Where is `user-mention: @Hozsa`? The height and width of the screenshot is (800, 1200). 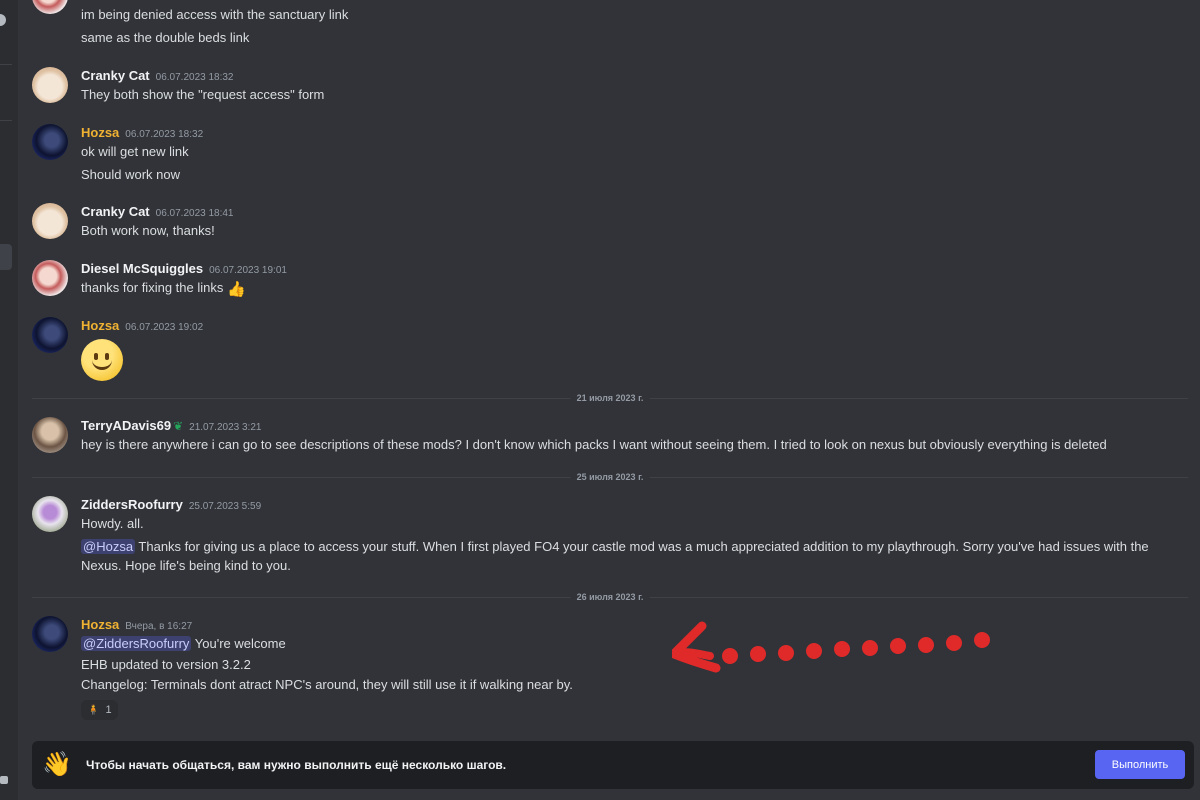 user-mention: @Hozsa is located at coordinates (108, 546).